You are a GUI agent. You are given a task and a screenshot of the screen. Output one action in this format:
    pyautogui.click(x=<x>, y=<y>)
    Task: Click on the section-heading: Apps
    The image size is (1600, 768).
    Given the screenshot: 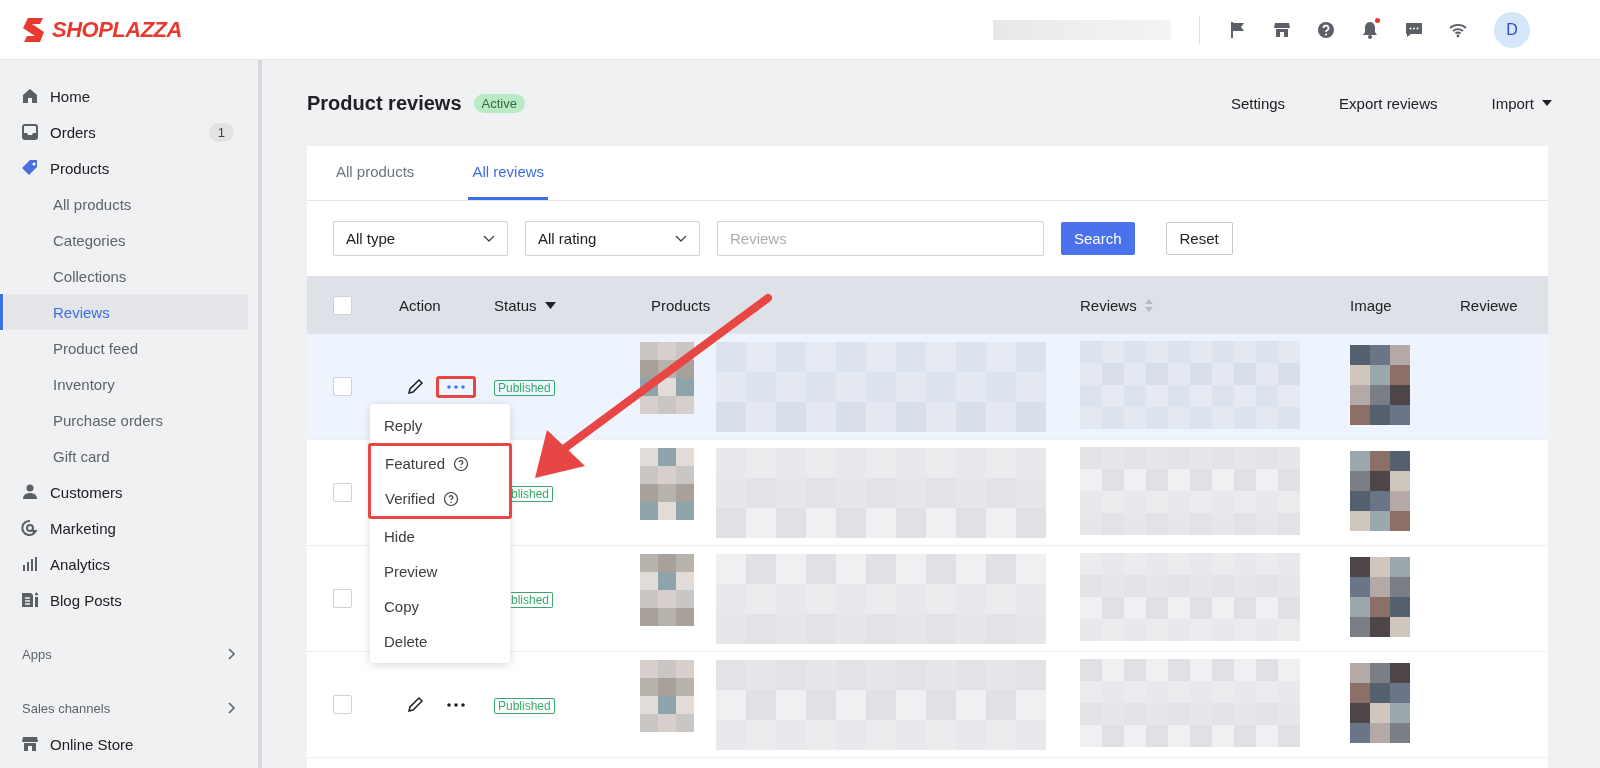 What is the action you would take?
    pyautogui.click(x=37, y=654)
    